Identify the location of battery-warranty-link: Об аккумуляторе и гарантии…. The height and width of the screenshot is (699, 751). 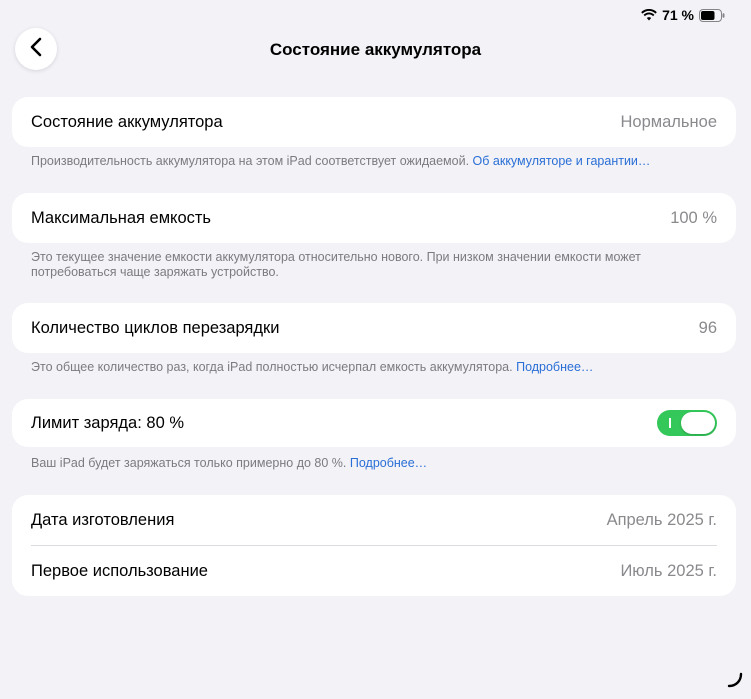
(562, 161).